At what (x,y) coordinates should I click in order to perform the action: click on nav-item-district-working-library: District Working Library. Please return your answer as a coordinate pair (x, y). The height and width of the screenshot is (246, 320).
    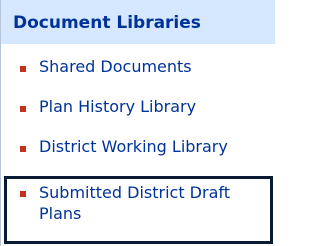
    Looking at the image, I should click on (138, 149).